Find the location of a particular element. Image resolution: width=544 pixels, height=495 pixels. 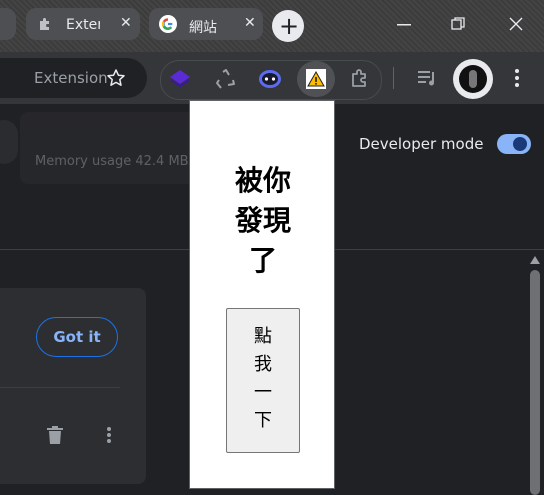

scrollbar-thumb is located at coordinates (535, 382).